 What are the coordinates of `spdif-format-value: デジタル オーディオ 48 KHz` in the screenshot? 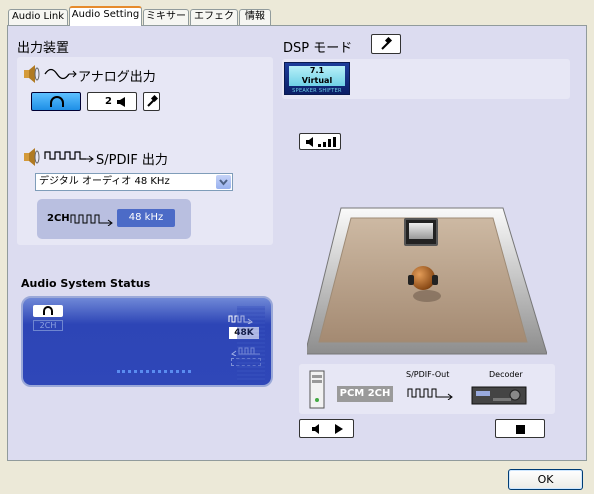 It's located at (104, 181).